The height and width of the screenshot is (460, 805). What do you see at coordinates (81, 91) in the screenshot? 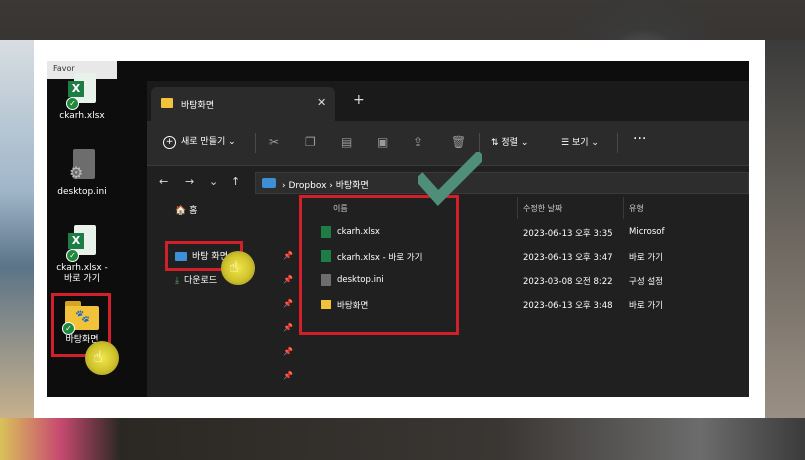
I see `excel-icon: X ✓` at bounding box center [81, 91].